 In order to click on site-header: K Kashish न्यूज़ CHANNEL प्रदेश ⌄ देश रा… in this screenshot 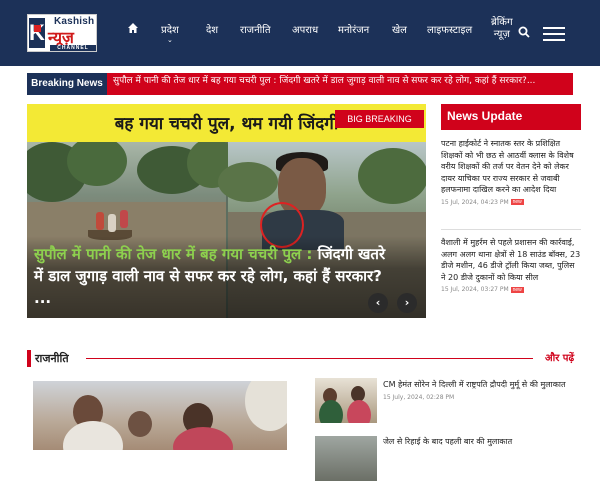, I will do `click(300, 33)`.